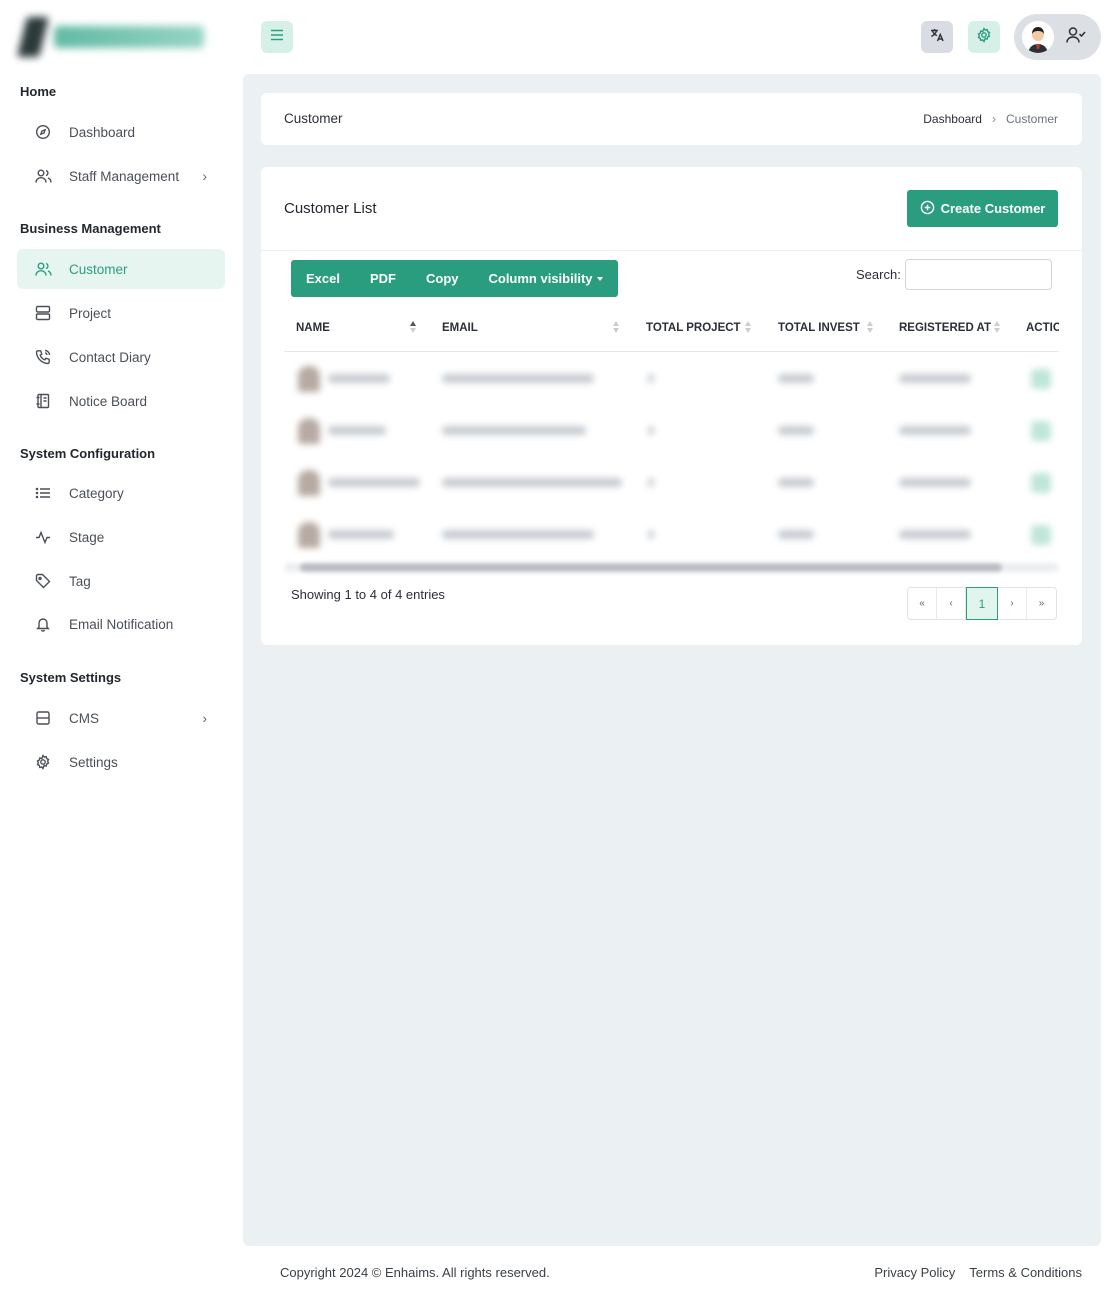  What do you see at coordinates (540, 278) in the screenshot?
I see `column-visibility-label: Column visibility` at bounding box center [540, 278].